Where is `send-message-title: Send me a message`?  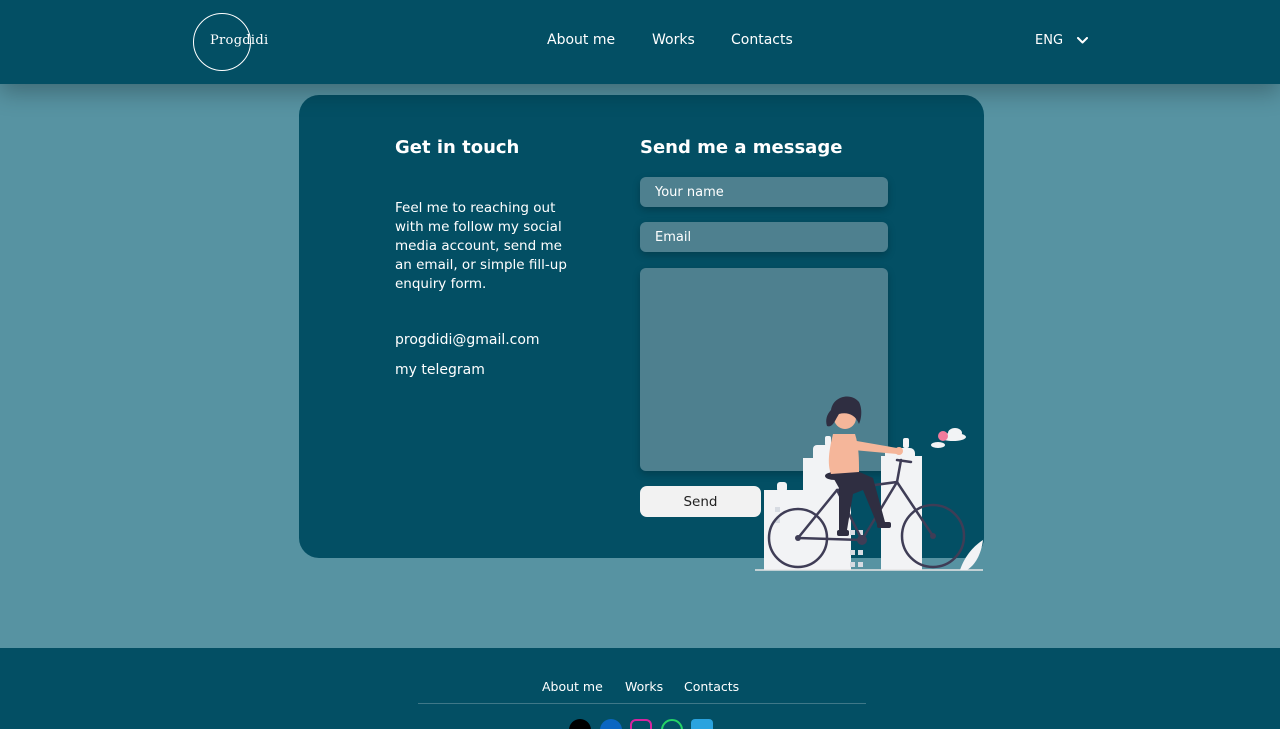 send-message-title: Send me a message is located at coordinates (741, 147).